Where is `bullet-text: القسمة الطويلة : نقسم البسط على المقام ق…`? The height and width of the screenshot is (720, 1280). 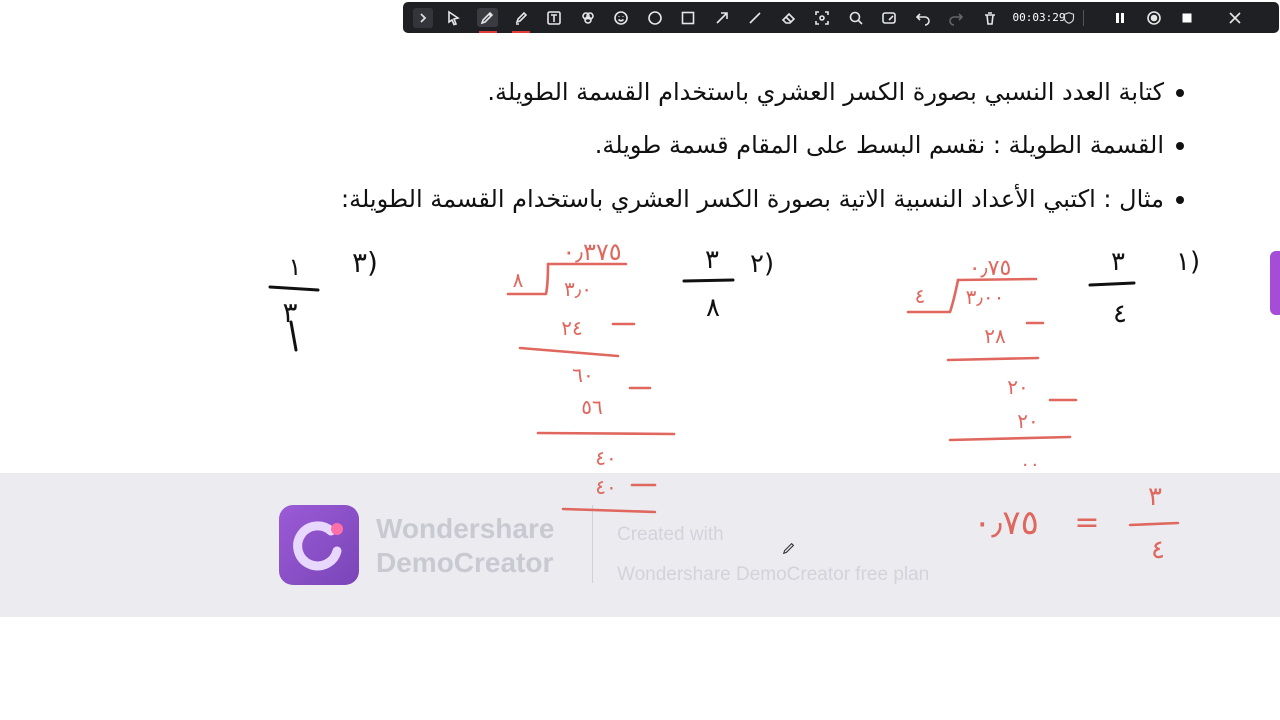
bullet-text: القسمة الطويلة : نقسم البسط على المقام ق… is located at coordinates (879, 145).